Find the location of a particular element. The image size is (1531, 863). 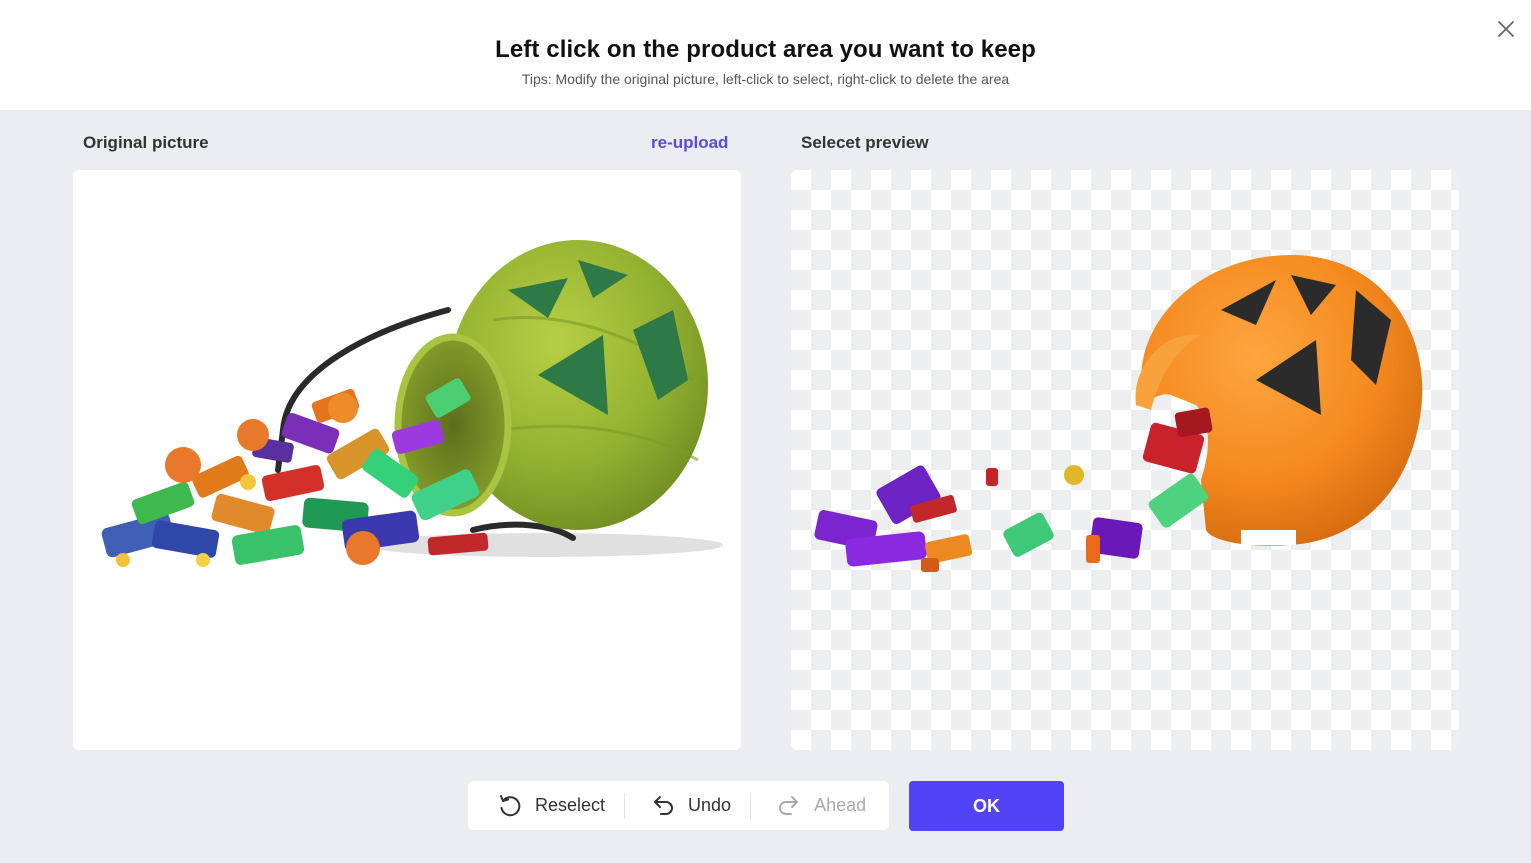

preview-product-image is located at coordinates (1118, 413).